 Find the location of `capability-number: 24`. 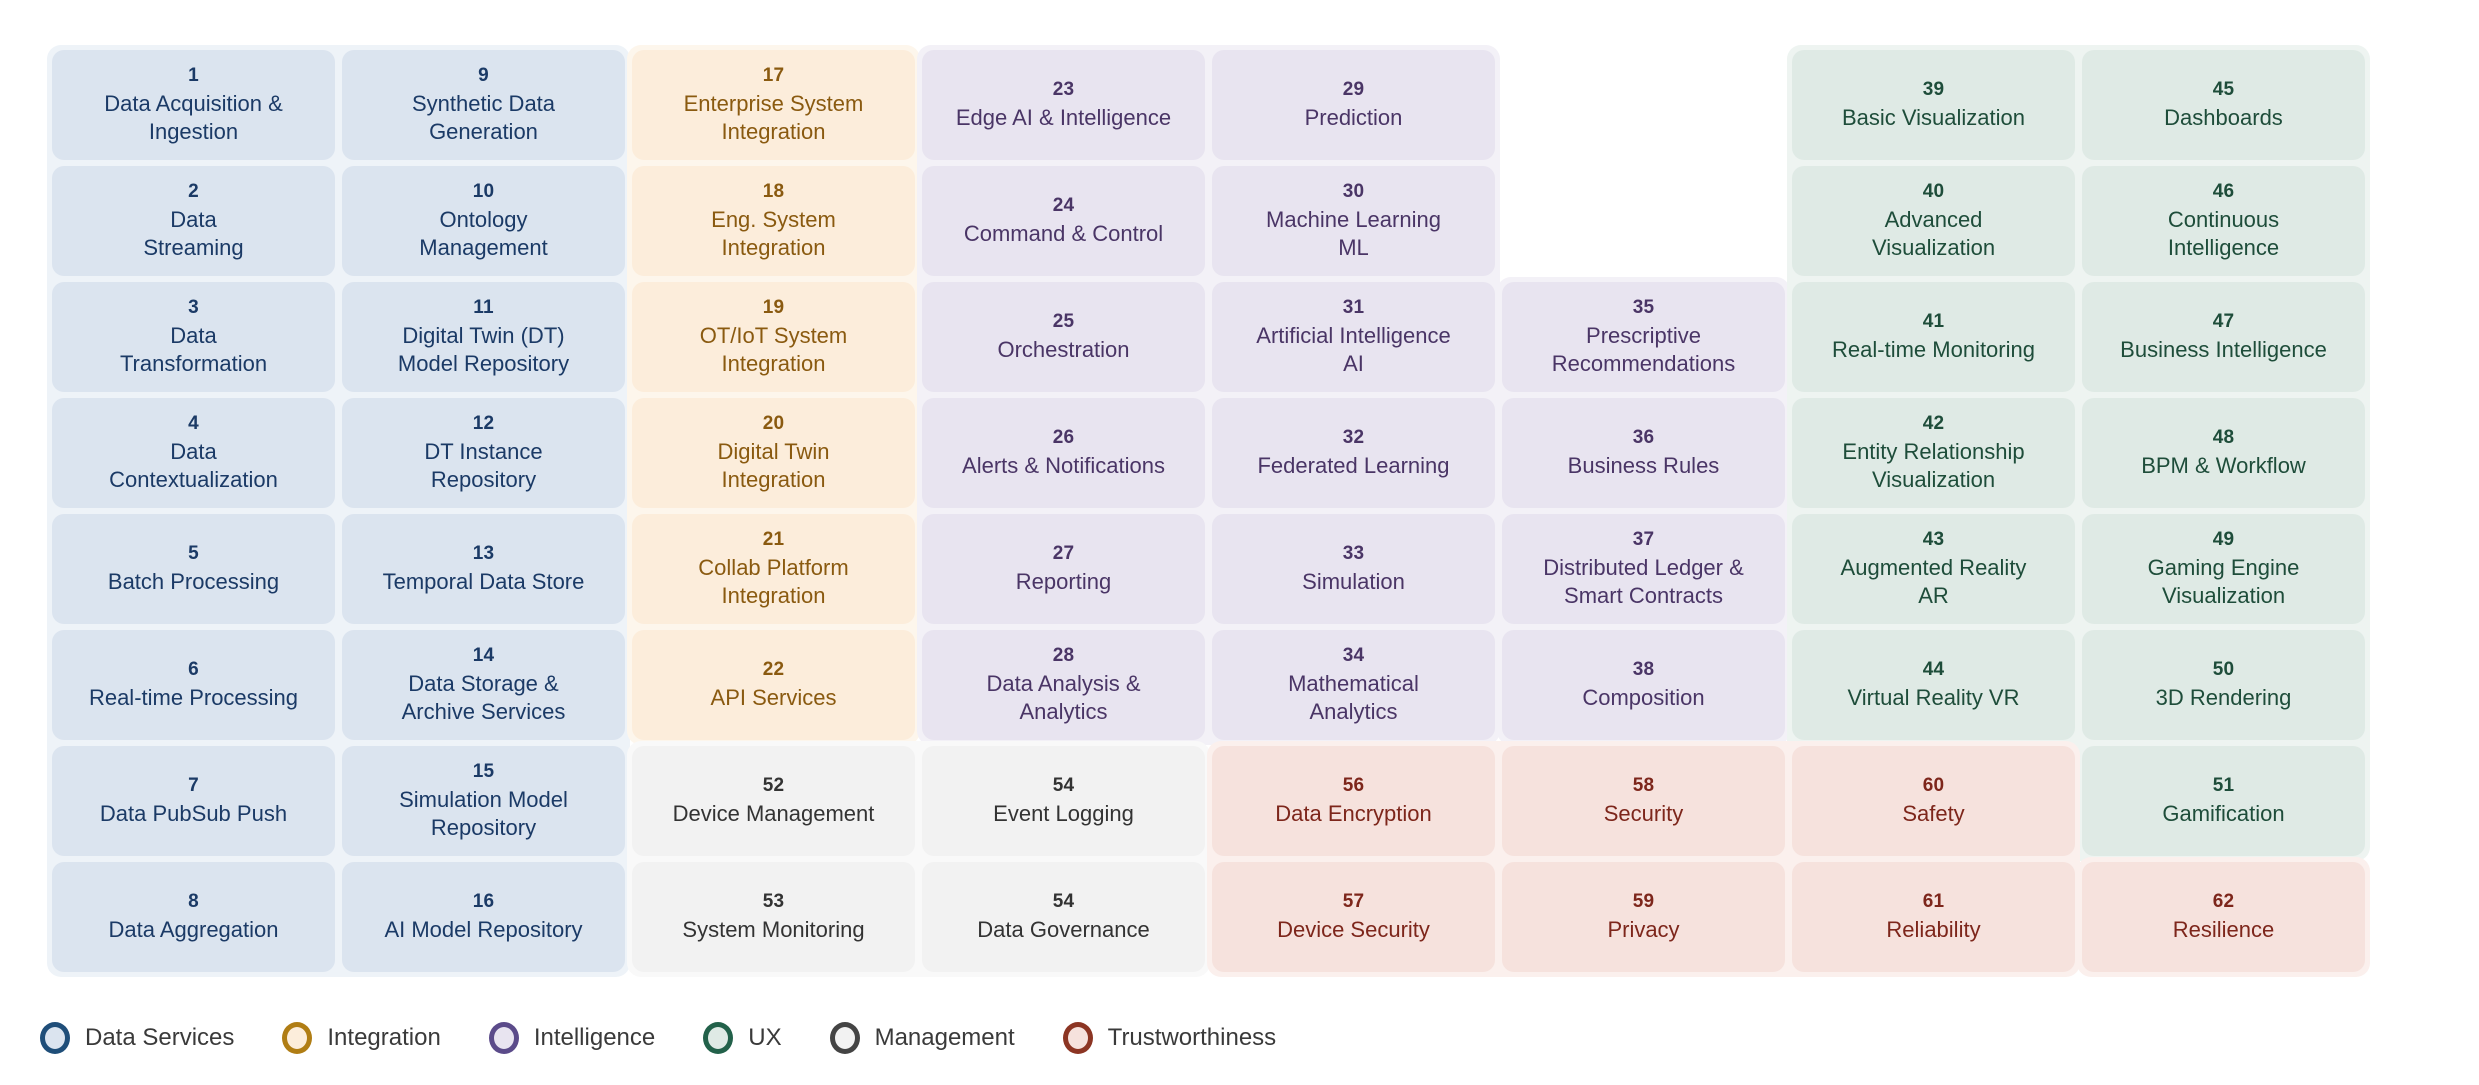

capability-number: 24 is located at coordinates (1063, 206).